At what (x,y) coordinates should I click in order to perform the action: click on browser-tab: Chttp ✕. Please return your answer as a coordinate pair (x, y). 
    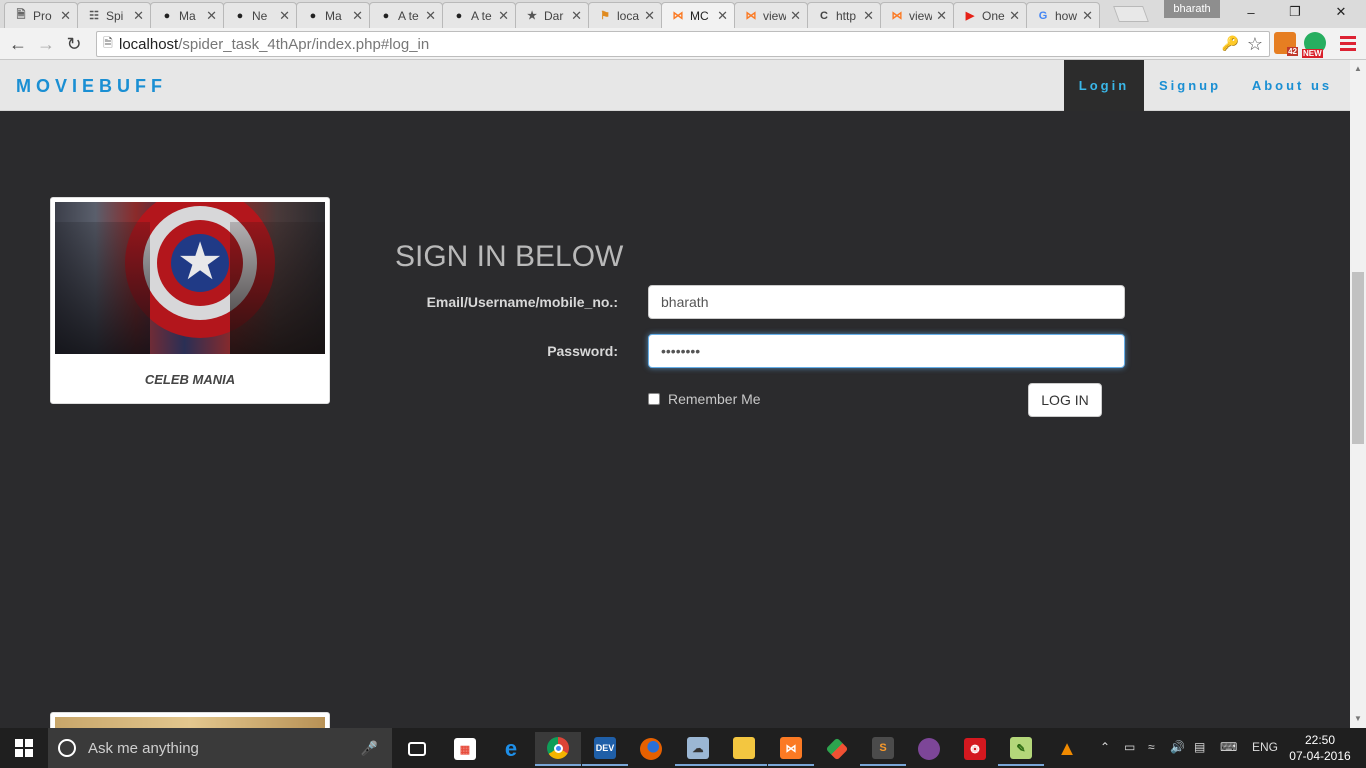
    Looking at the image, I should click on (844, 15).